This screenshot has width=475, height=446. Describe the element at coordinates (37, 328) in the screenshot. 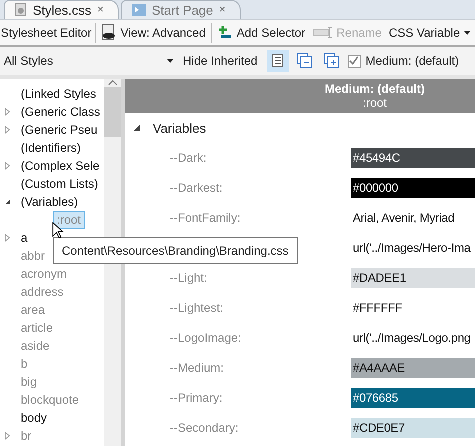

I see `tree-item: article` at that location.